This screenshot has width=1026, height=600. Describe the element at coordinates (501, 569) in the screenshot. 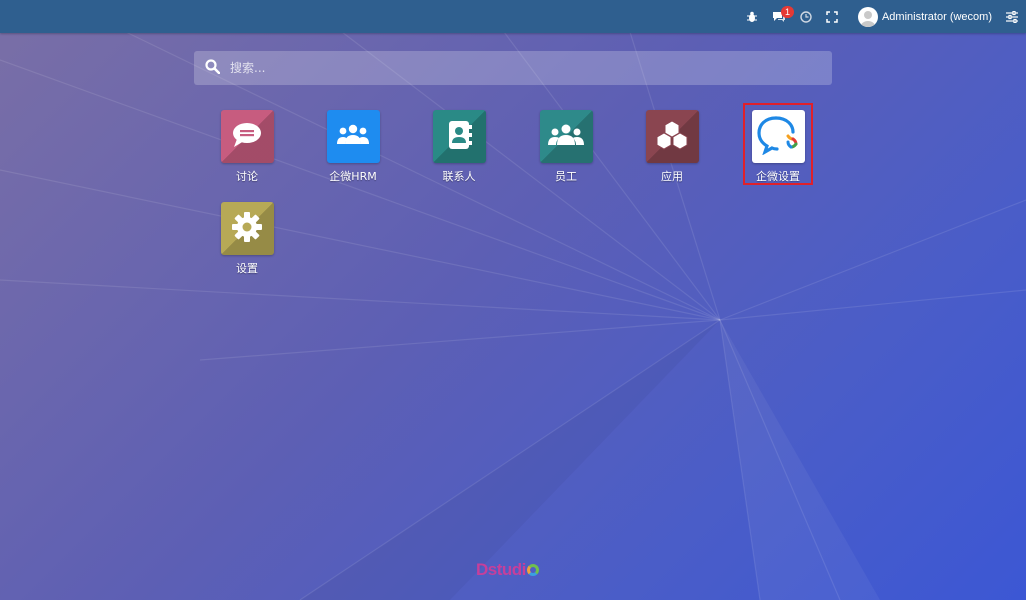

I see `brand-text: Dstudi` at that location.